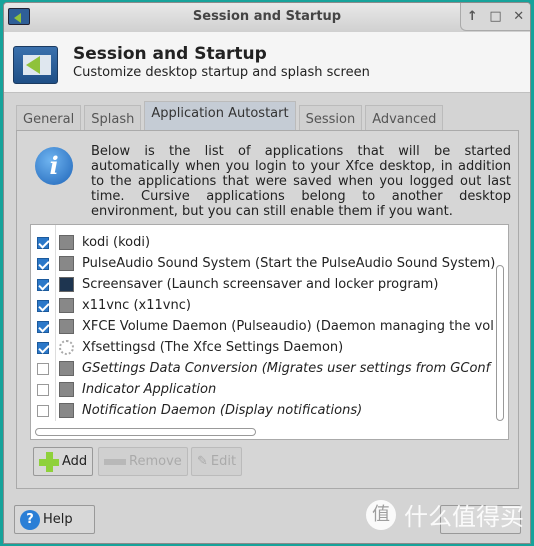  Describe the element at coordinates (66, 284) in the screenshot. I see `screensaver-icon` at that location.